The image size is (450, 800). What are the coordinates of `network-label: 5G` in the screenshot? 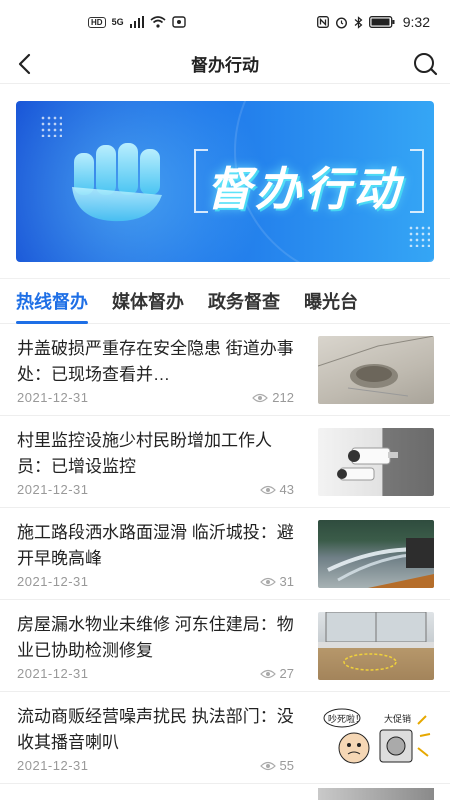 It's located at (117, 22).